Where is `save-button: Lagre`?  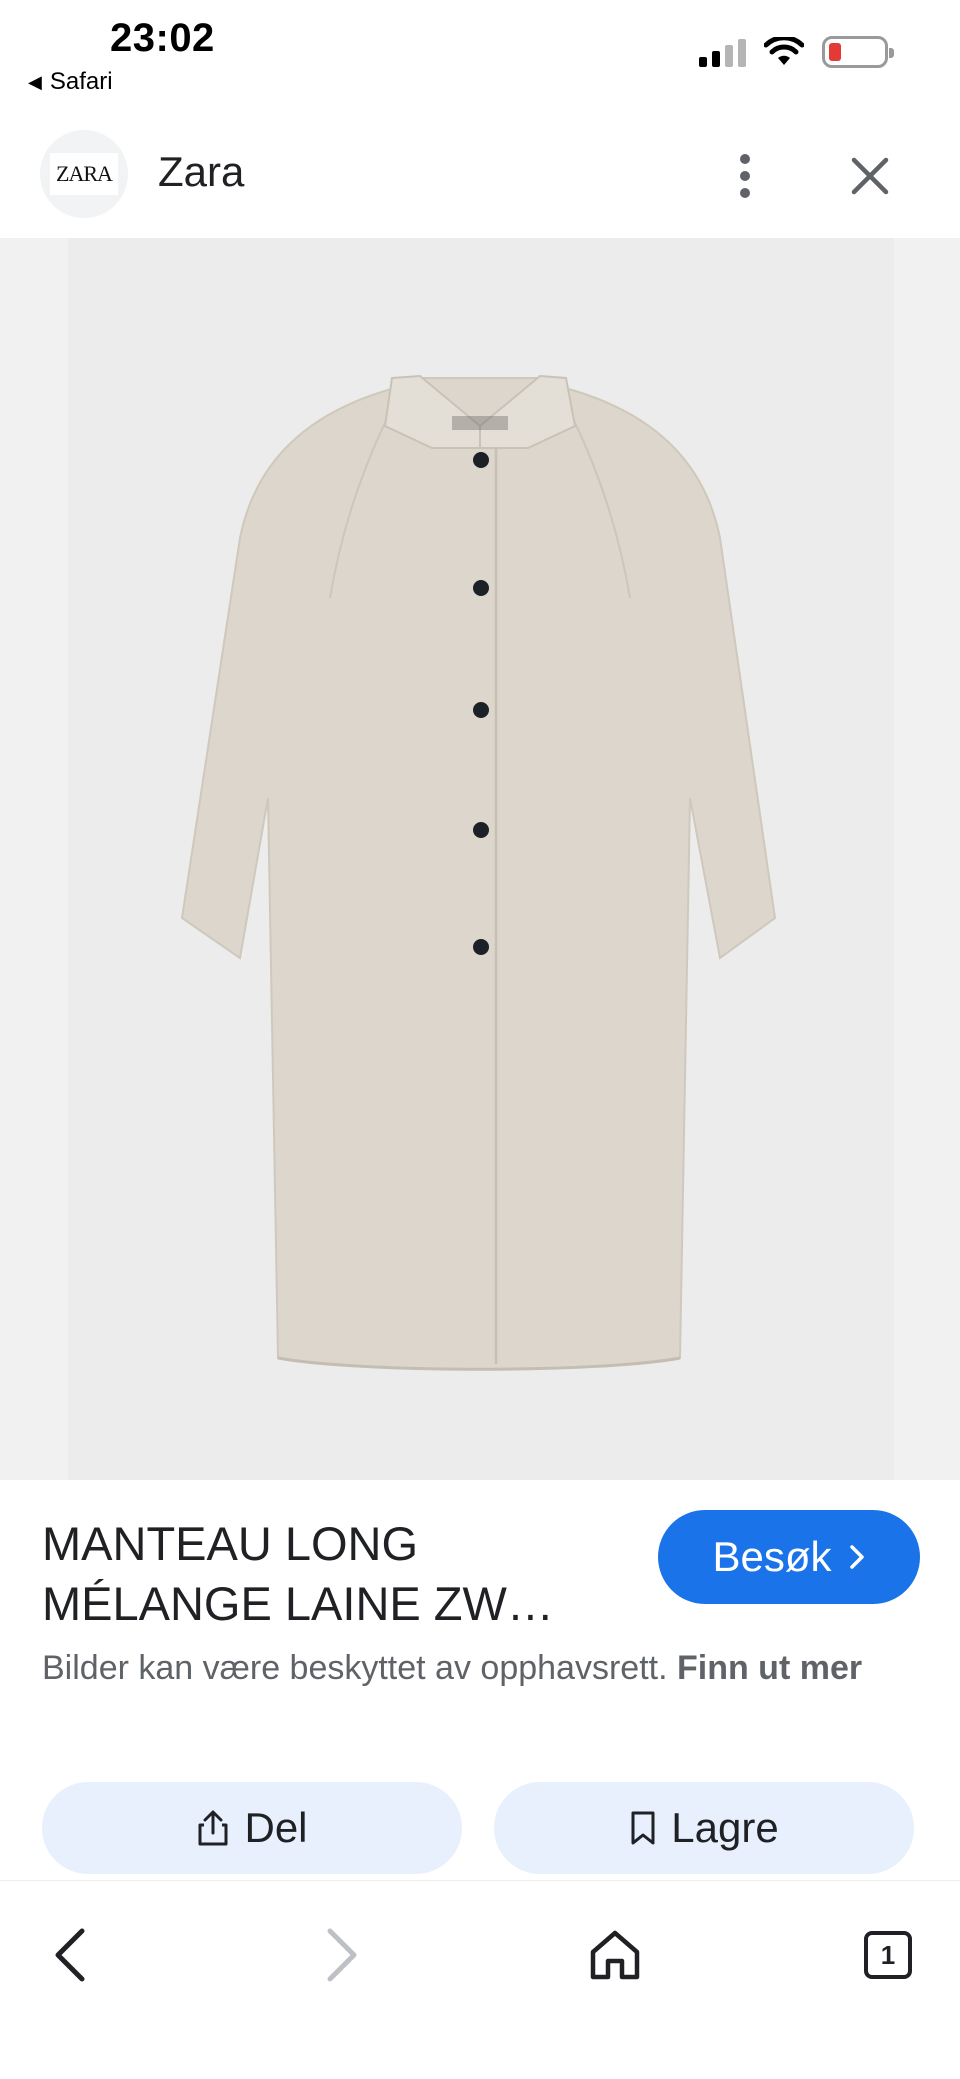
save-button: Lagre is located at coordinates (704, 1828).